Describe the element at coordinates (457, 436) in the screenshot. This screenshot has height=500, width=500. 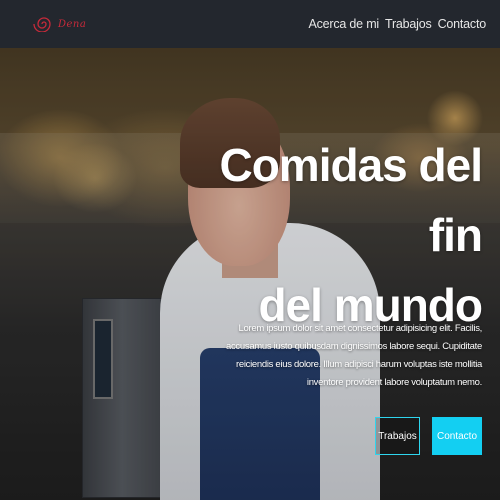
I see `contact-button: Contacto` at that location.